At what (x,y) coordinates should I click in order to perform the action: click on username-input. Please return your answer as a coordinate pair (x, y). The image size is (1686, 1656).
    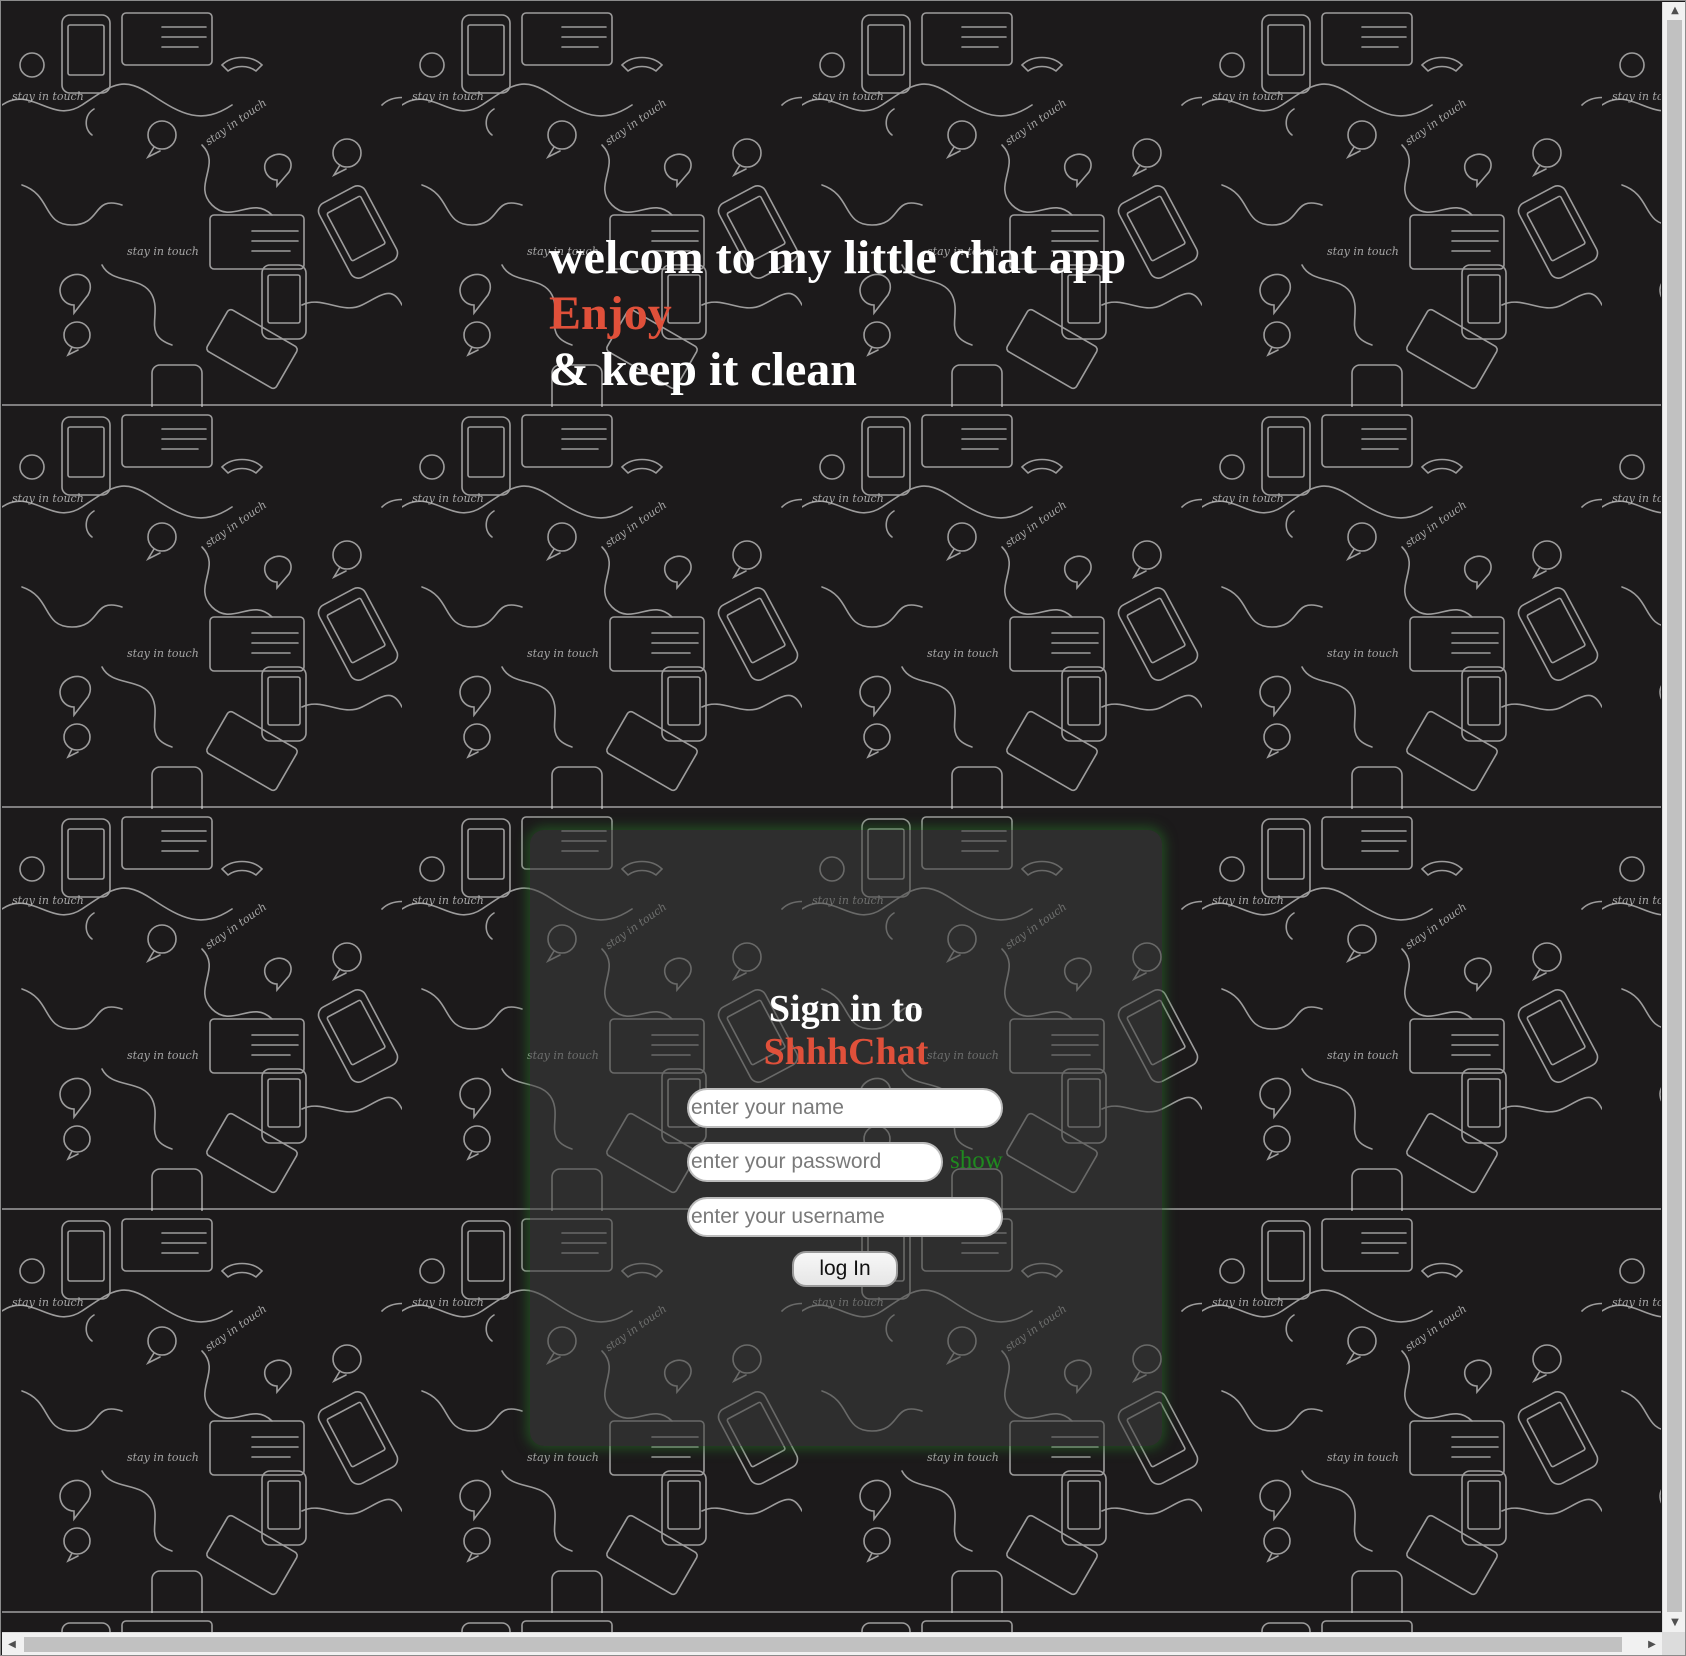
    Looking at the image, I should click on (845, 1217).